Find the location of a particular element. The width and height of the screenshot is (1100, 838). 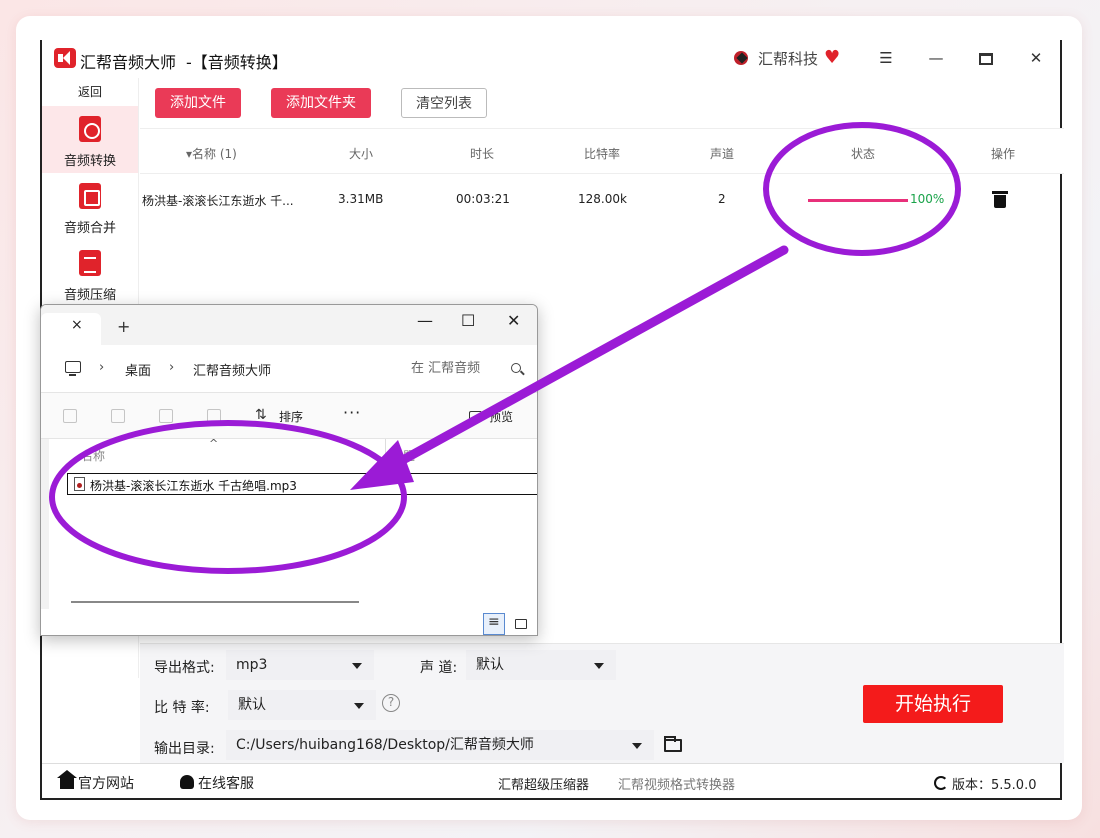

col-header-duration: 时长 is located at coordinates (482, 154).